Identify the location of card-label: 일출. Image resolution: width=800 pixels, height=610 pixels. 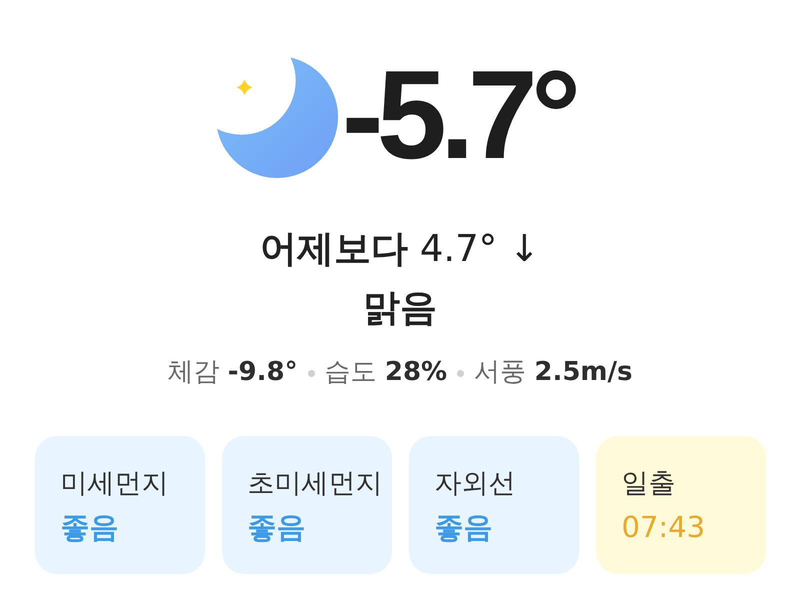
(649, 483).